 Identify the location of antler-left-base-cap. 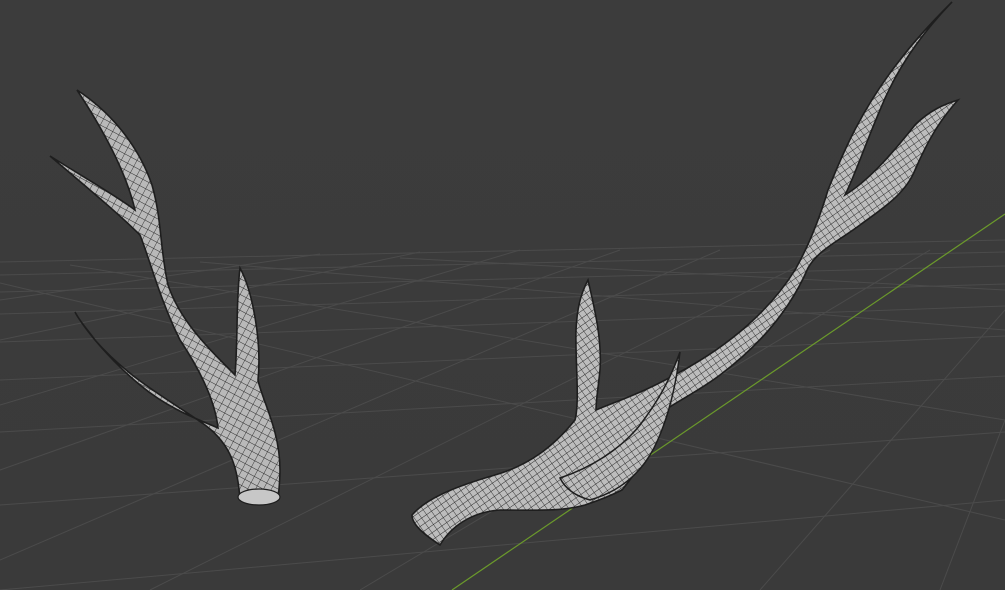
(259, 497).